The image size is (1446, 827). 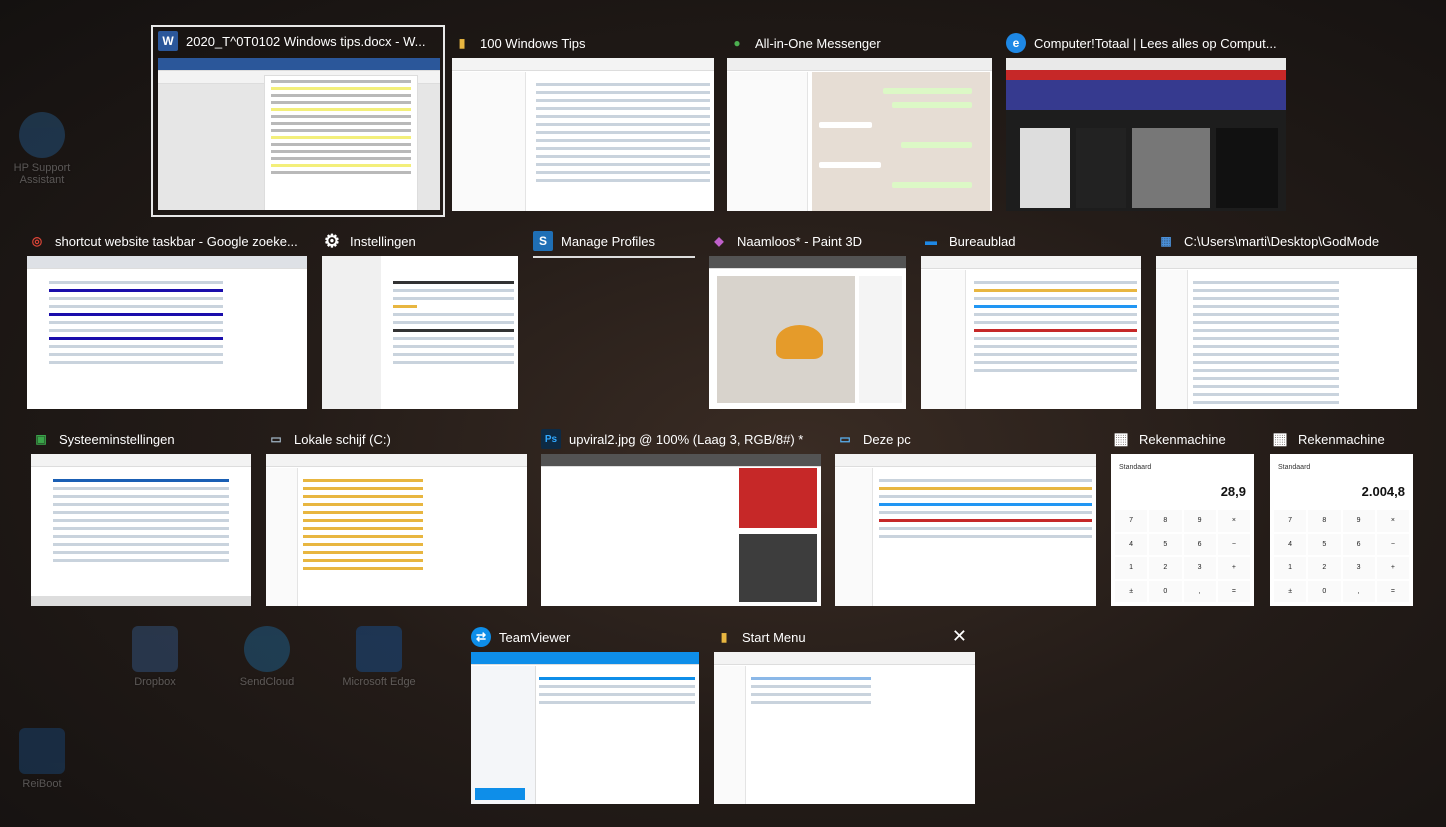 What do you see at coordinates (42, 135) in the screenshot?
I see `hp-support-icon` at bounding box center [42, 135].